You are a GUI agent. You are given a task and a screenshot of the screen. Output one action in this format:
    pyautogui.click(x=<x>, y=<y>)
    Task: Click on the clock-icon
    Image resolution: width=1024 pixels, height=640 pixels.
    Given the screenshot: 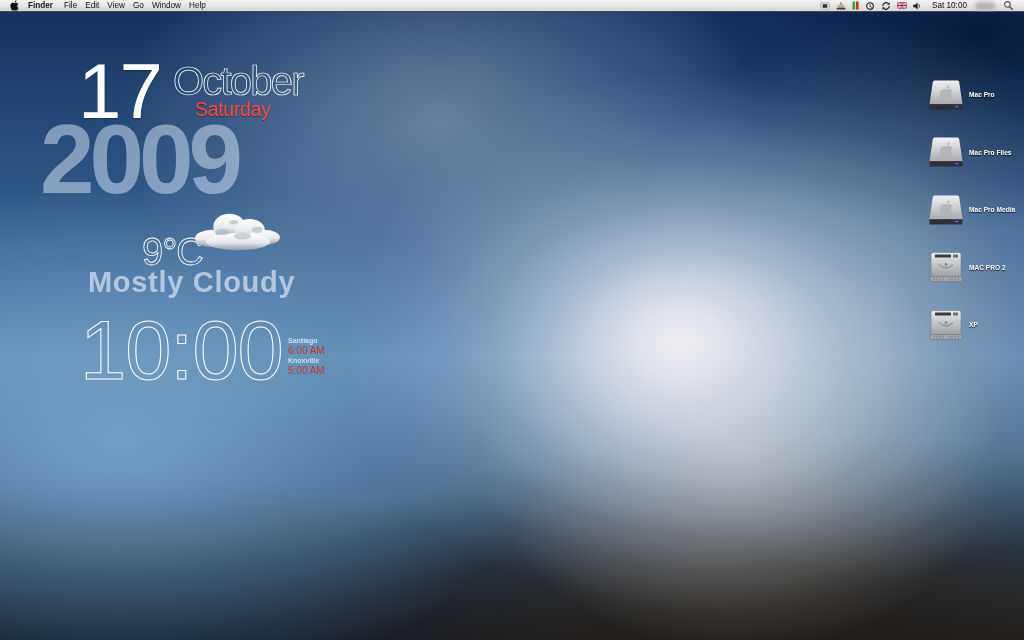 What is the action you would take?
    pyautogui.click(x=869, y=5)
    